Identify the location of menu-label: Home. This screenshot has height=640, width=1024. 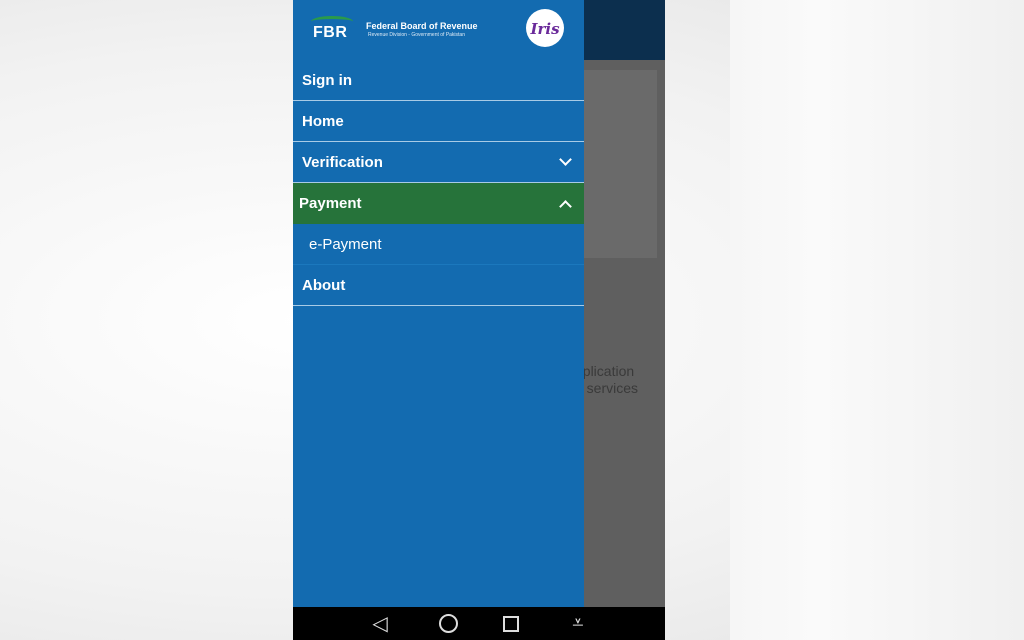
(323, 121).